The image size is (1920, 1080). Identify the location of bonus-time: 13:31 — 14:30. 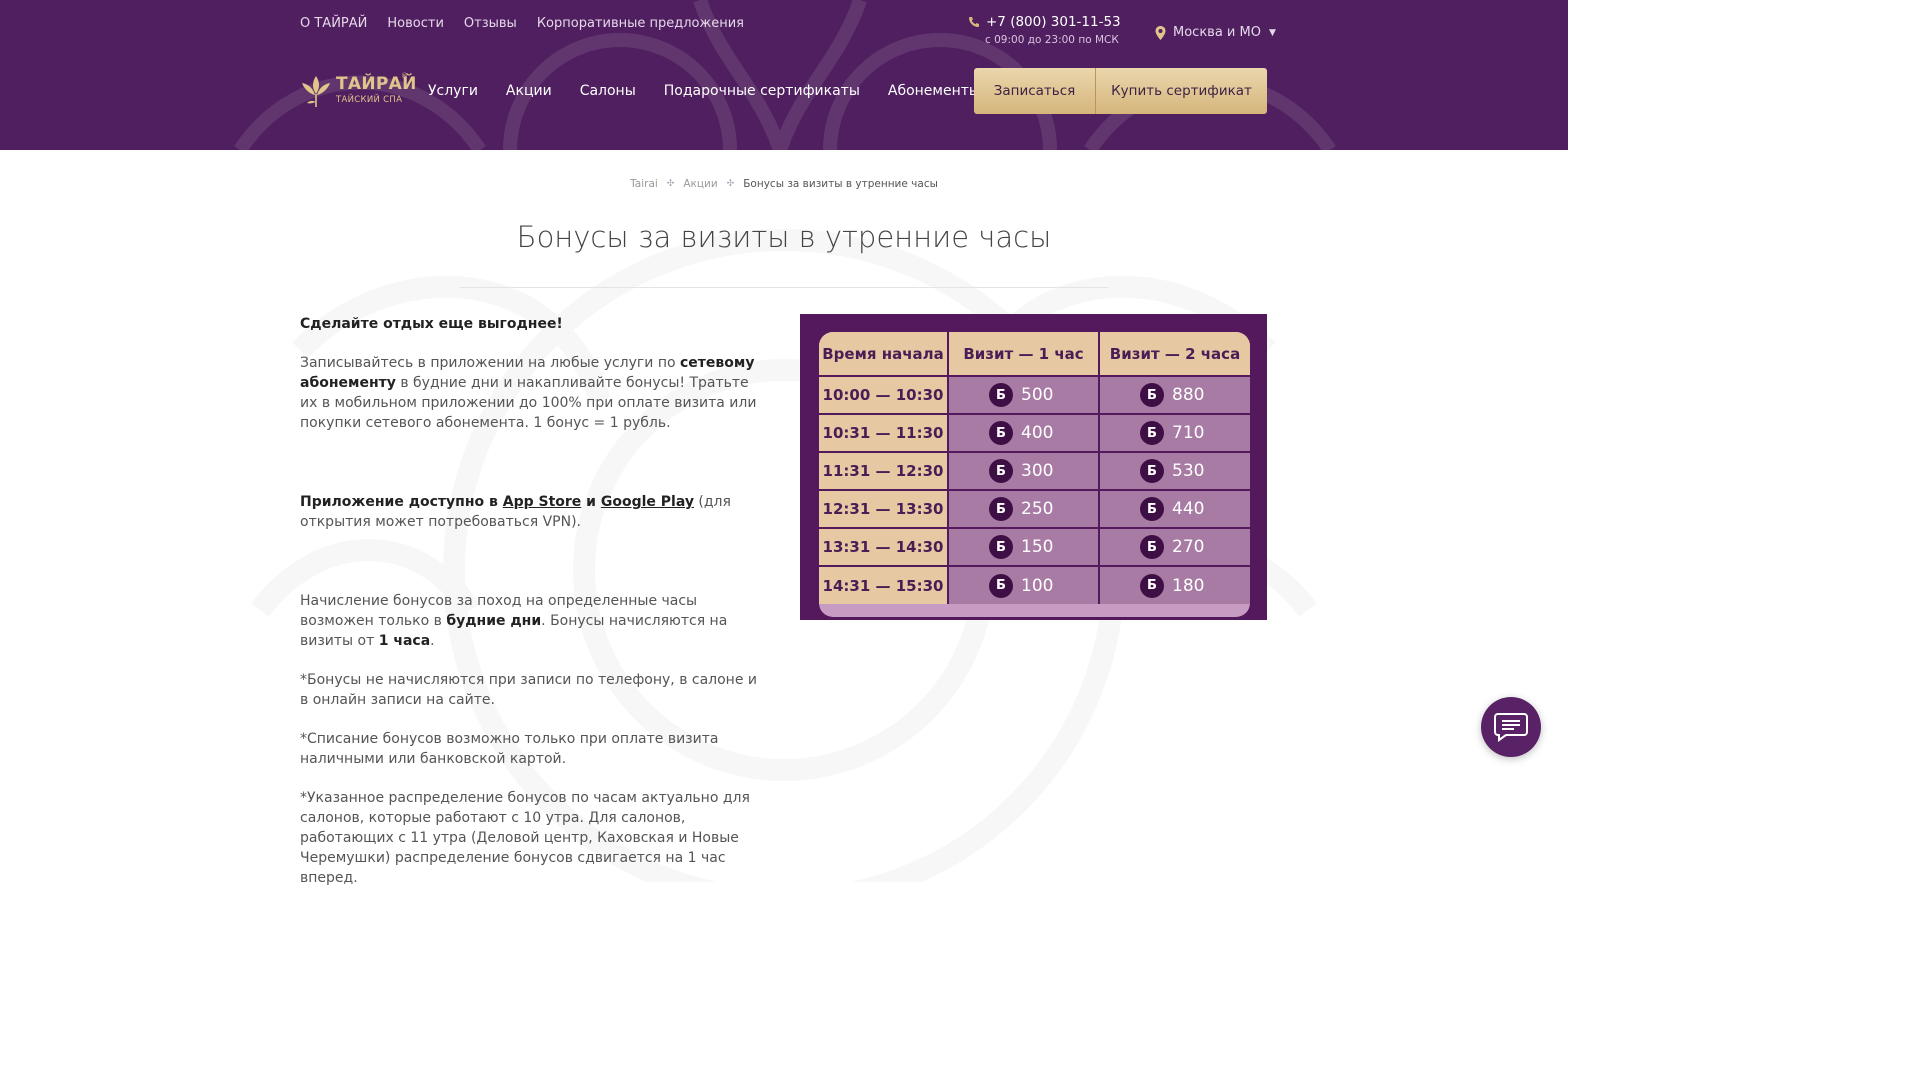
(884, 546).